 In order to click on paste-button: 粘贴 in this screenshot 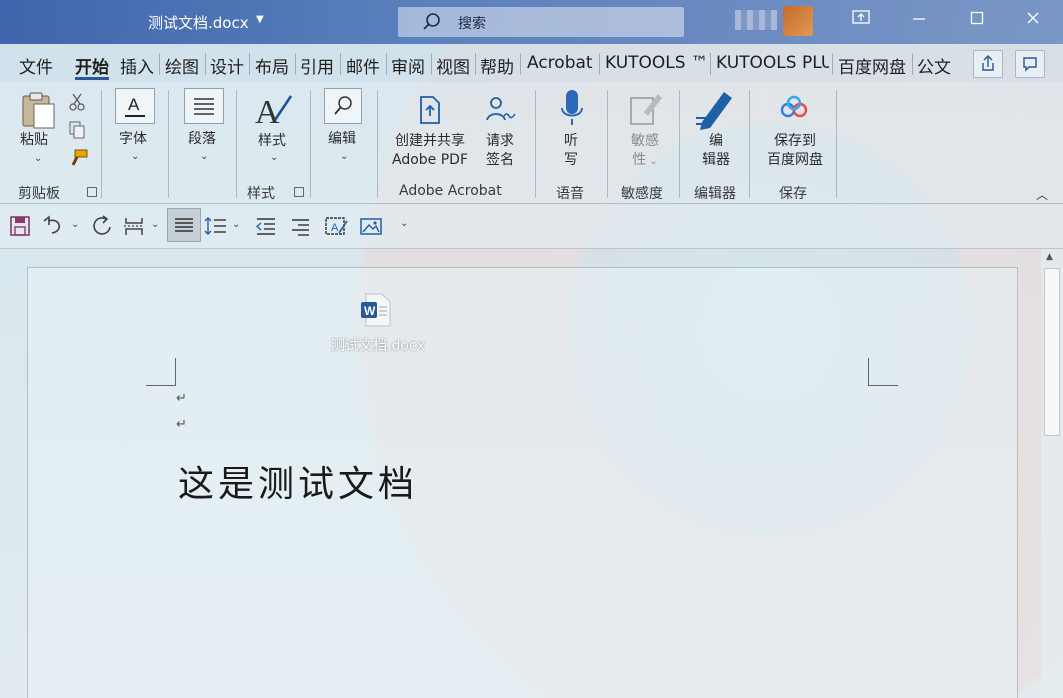, I will do `click(34, 140)`.